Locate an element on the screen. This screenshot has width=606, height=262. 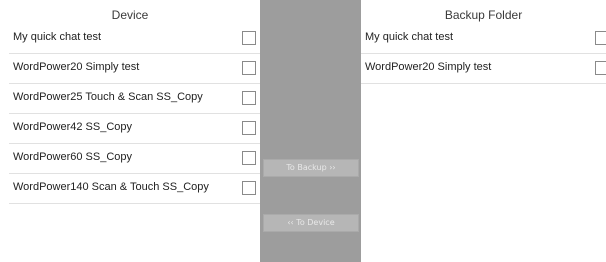
device-item-label: WordPower140 Scan & Touch SS_Copy is located at coordinates (111, 187).